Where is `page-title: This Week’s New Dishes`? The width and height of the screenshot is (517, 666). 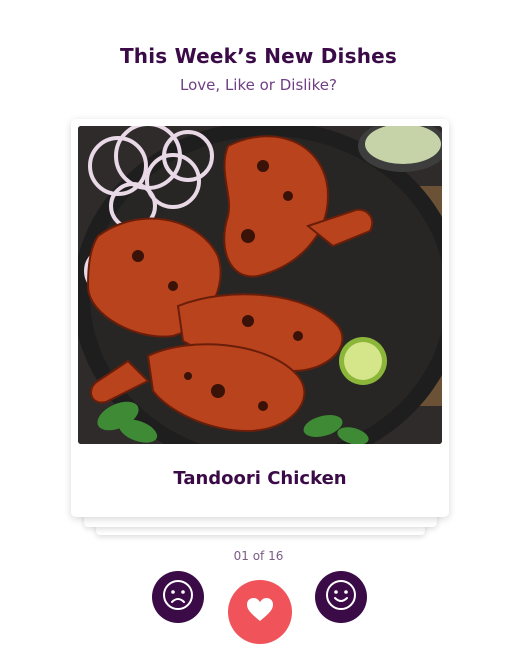 page-title: This Week’s New Dishes is located at coordinates (258, 56).